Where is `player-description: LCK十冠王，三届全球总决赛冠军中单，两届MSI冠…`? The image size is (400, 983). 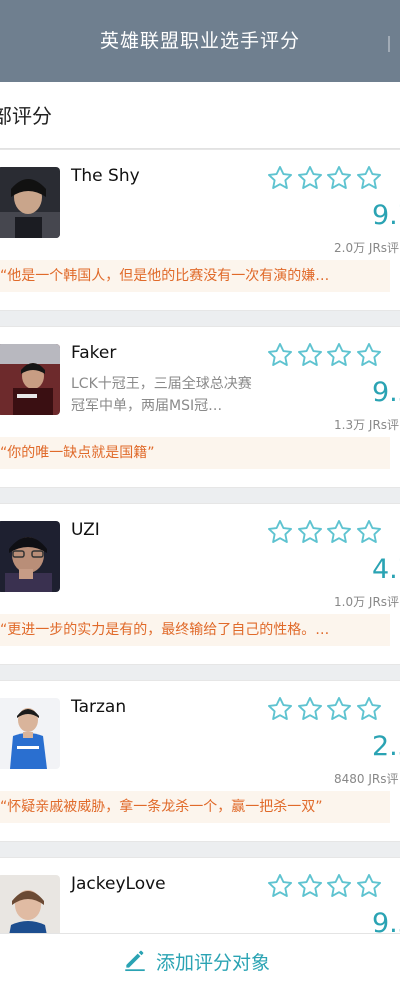 player-description: LCK十冠王，三届全球总决赛冠军中单，两届MSI冠… is located at coordinates (161, 395).